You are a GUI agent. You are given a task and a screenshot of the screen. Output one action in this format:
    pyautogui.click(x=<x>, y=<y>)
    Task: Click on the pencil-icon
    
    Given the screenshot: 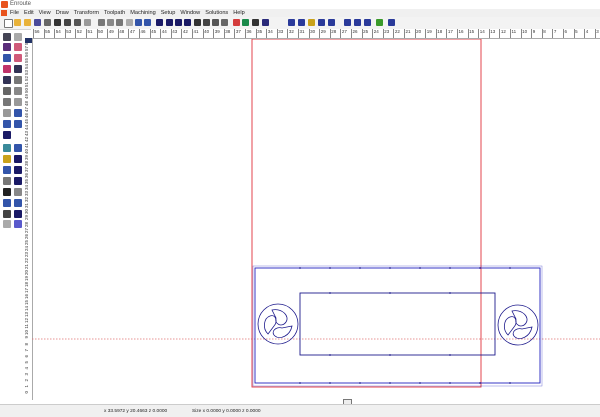 What is the action you would take?
    pyautogui.click(x=87, y=22)
    